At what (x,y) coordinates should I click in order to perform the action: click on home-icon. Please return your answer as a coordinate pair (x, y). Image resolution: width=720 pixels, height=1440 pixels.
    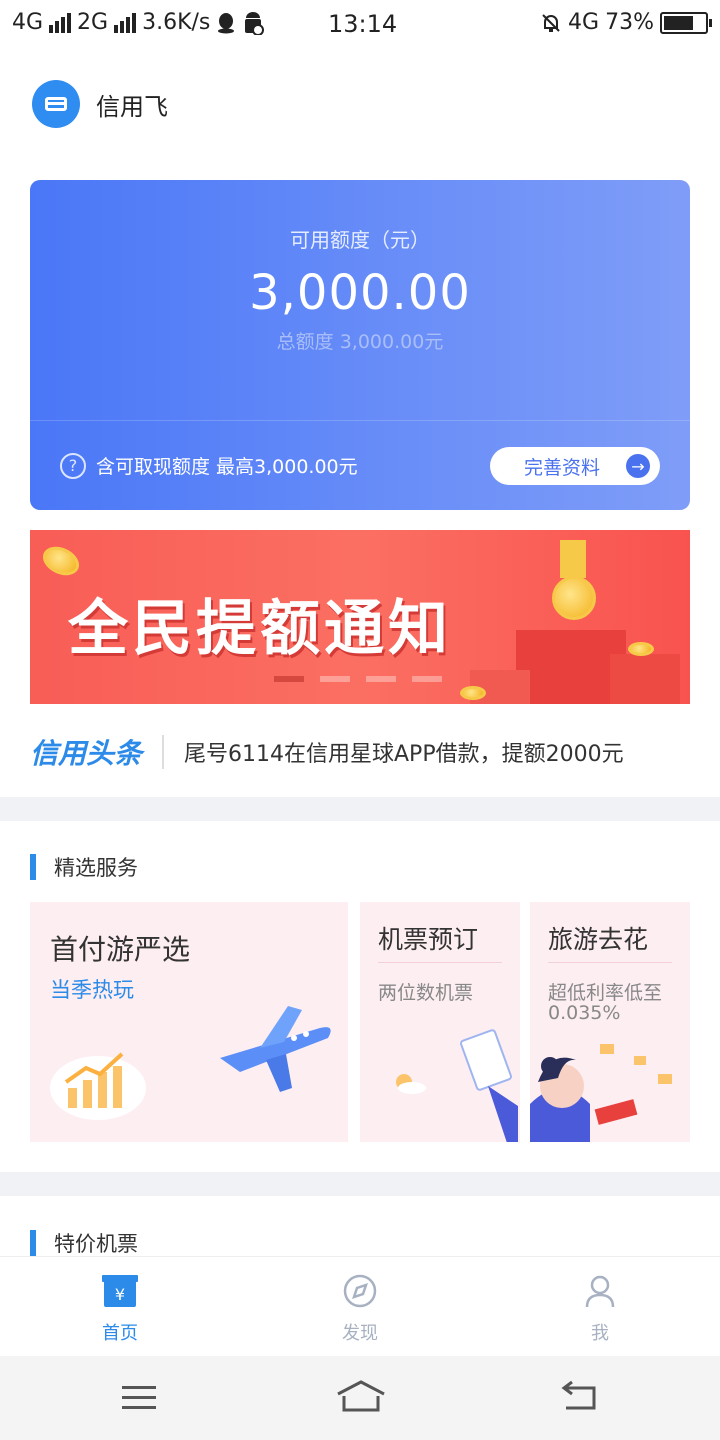
    Looking at the image, I should click on (361, 1396).